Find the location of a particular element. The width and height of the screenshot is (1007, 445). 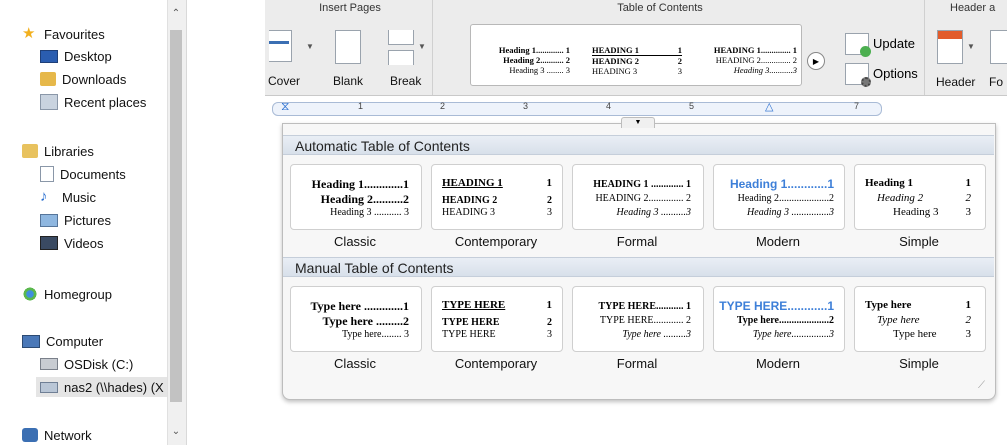

nav-recent-places: Recent places is located at coordinates (93, 102).